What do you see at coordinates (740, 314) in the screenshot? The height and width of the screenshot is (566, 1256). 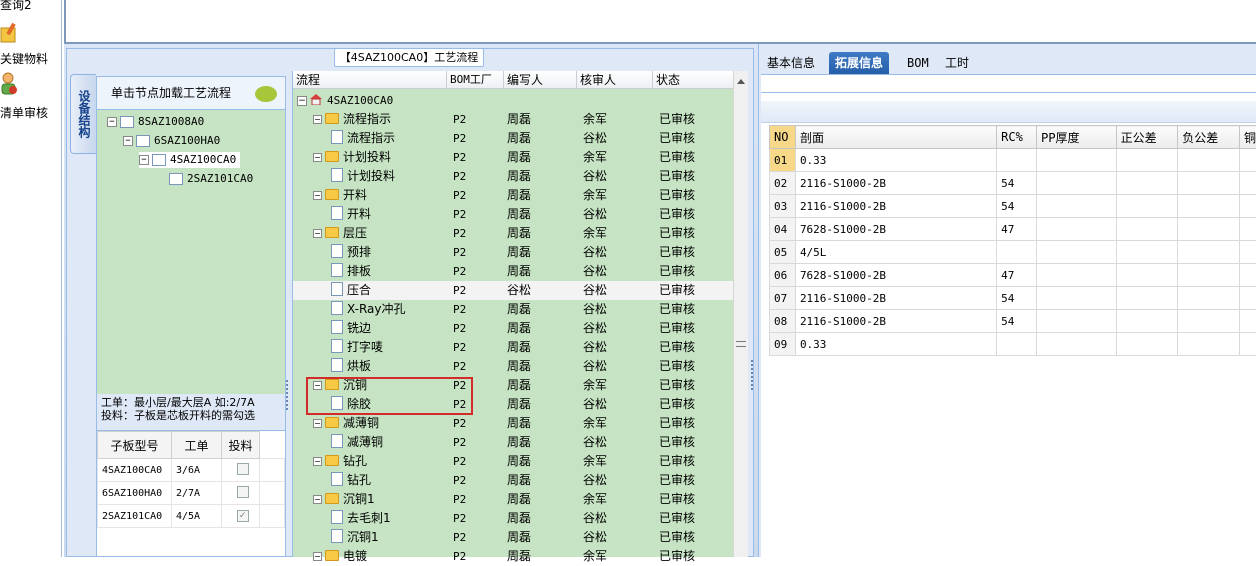 I see `flow-scrollbar` at bounding box center [740, 314].